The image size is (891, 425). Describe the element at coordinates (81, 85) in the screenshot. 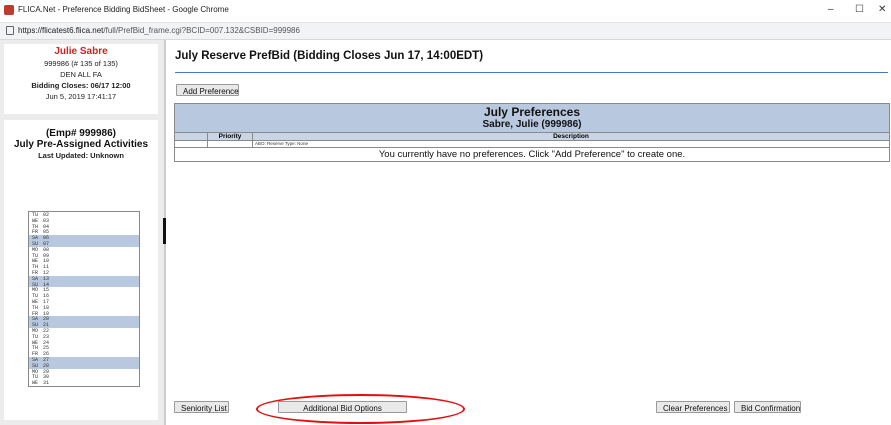

I see `bidding-closes-line: Bidding Closes: 06/17 12:00` at that location.